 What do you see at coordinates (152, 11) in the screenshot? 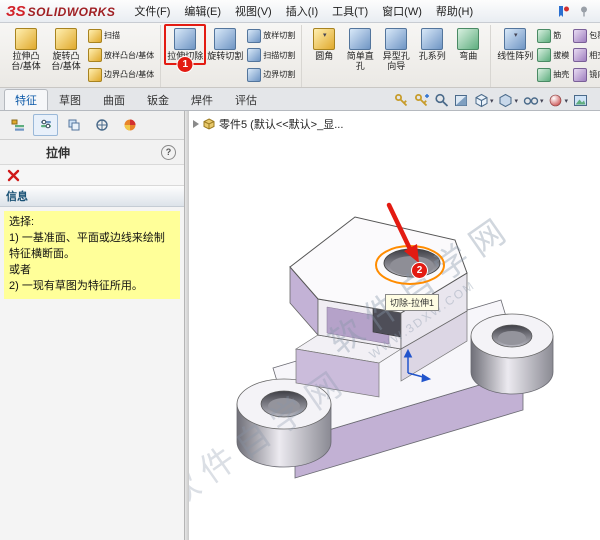
I see `menu-file: 文件(F)` at bounding box center [152, 11].